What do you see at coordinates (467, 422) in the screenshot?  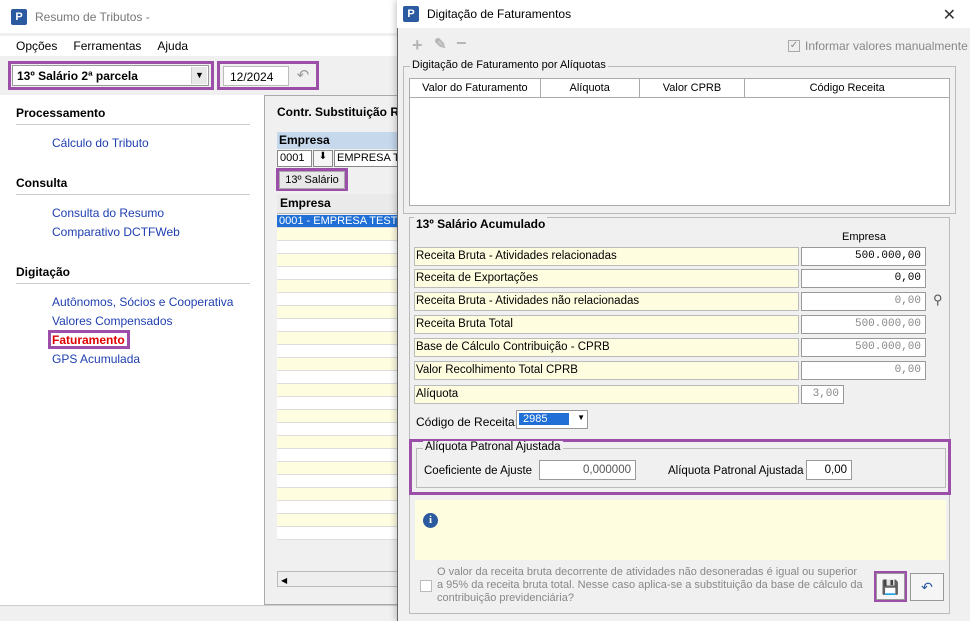 I see `codigo-receita-label: Código de Receita:` at bounding box center [467, 422].